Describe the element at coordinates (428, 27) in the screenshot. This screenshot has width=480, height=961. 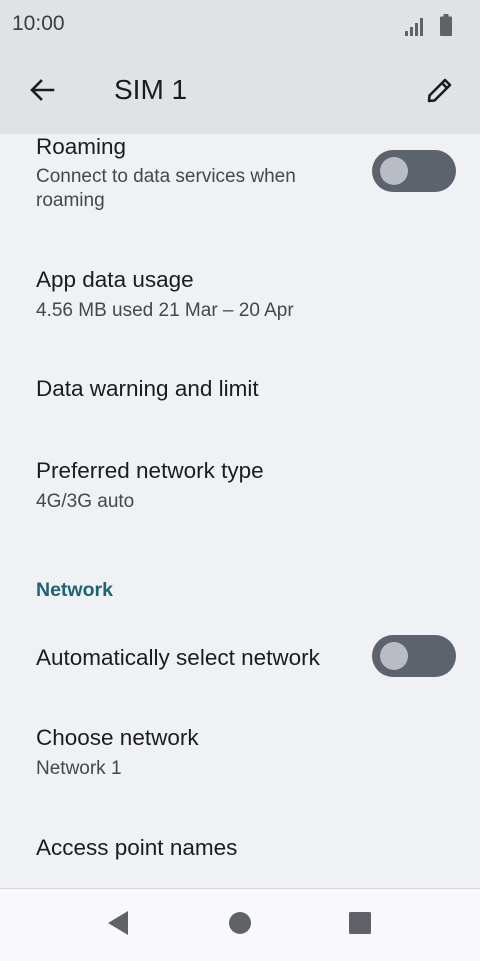
I see `status-icons` at that location.